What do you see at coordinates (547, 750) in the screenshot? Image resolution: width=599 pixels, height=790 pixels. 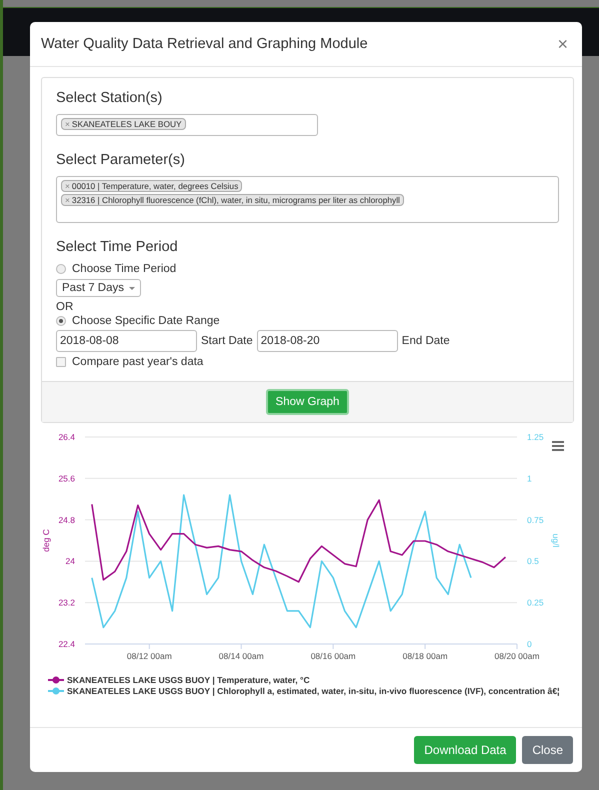 I see `close-button: Close` at bounding box center [547, 750].